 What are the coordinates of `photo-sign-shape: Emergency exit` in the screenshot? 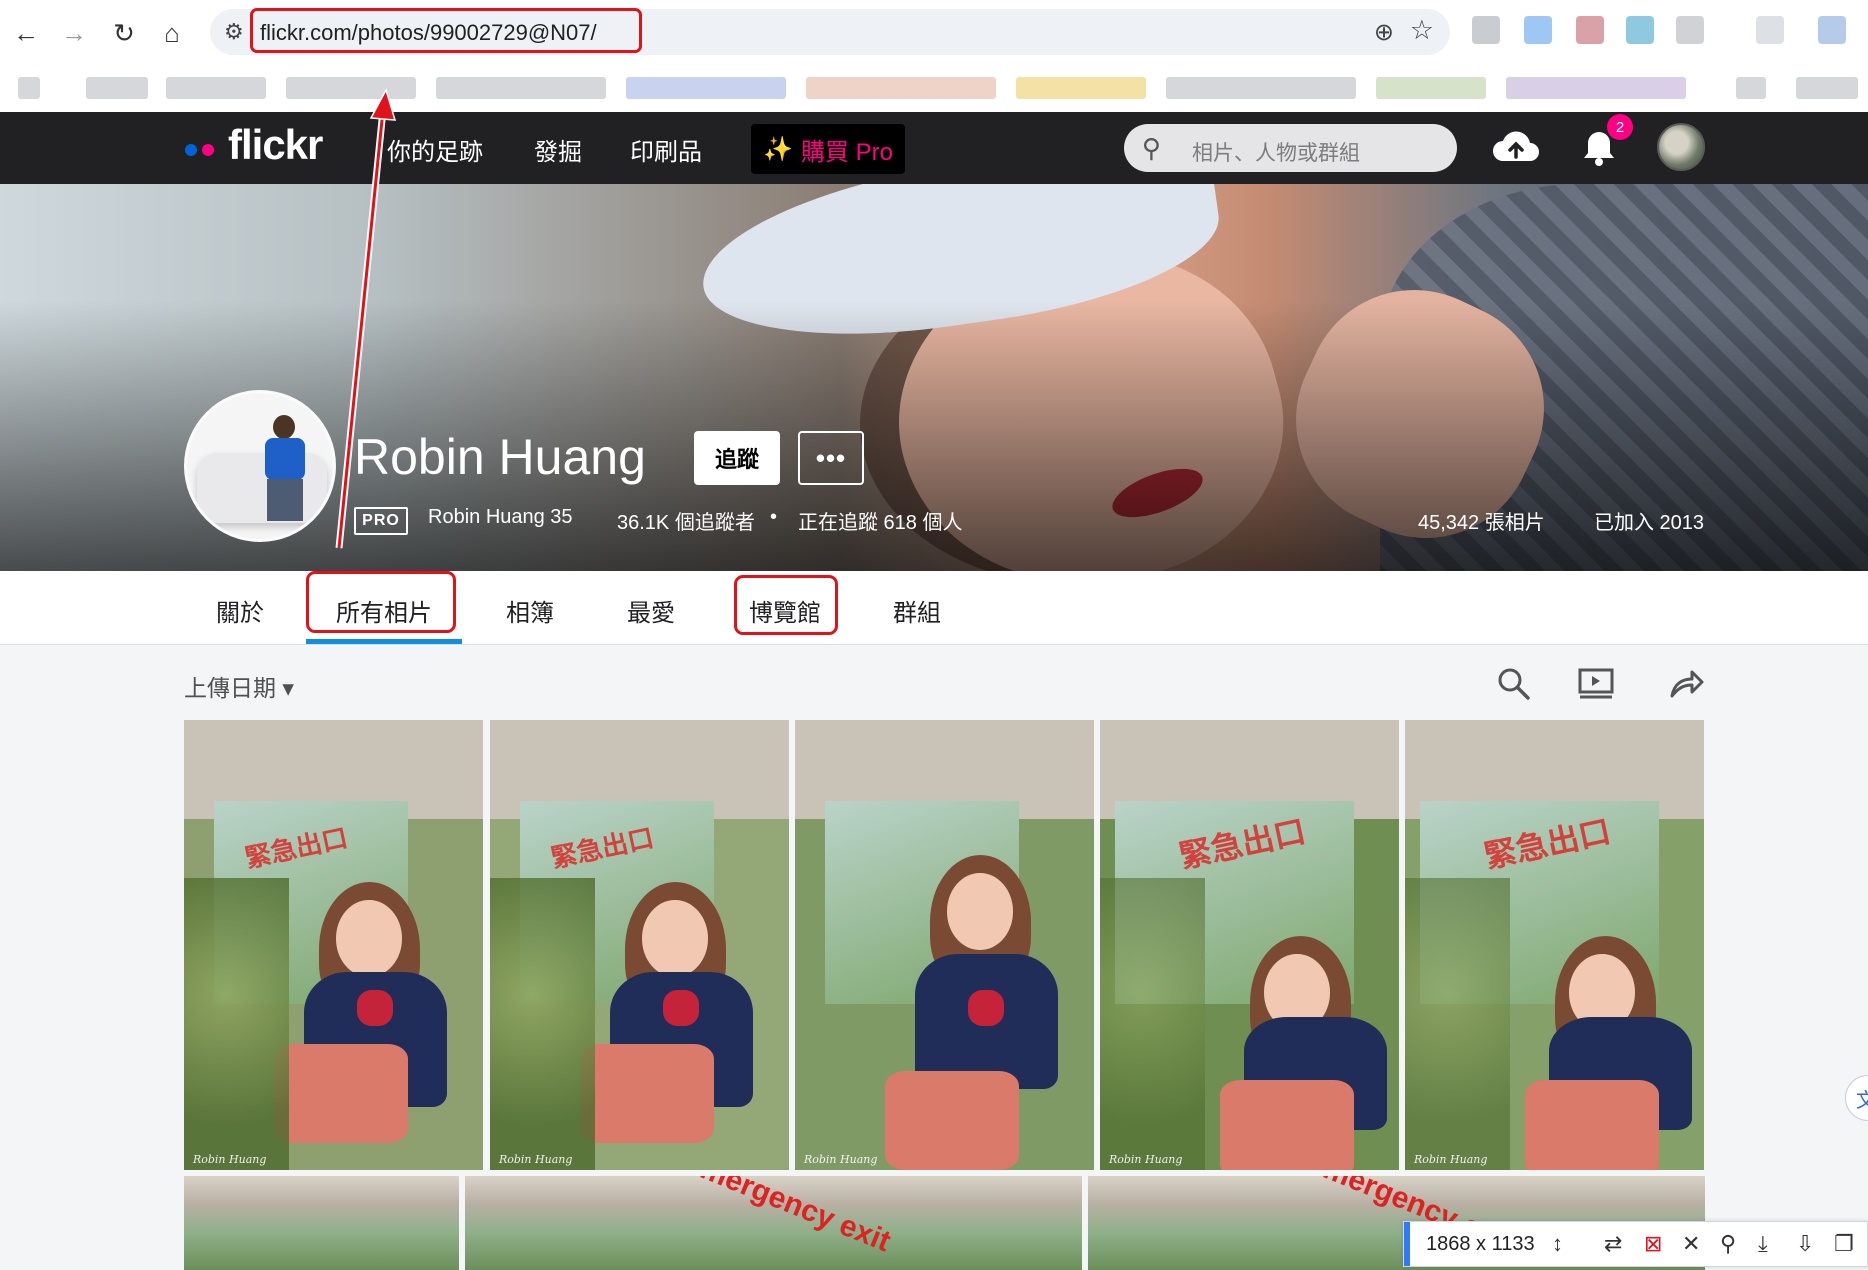 It's located at (785, 1217).